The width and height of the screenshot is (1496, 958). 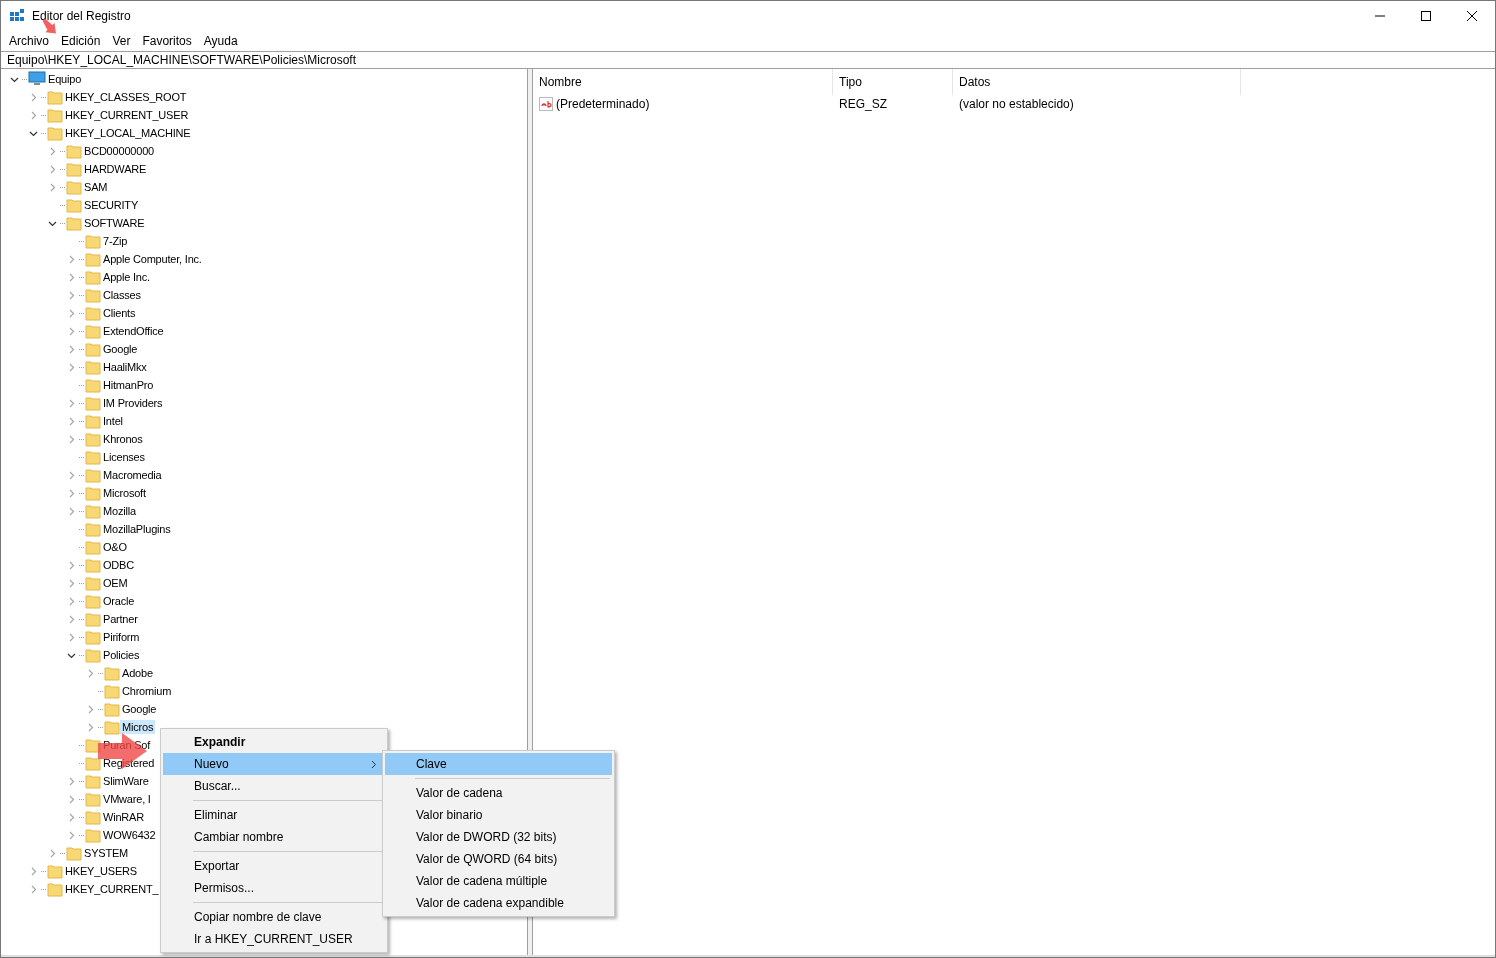 What do you see at coordinates (683, 82) in the screenshot?
I see `column-header: Nombre` at bounding box center [683, 82].